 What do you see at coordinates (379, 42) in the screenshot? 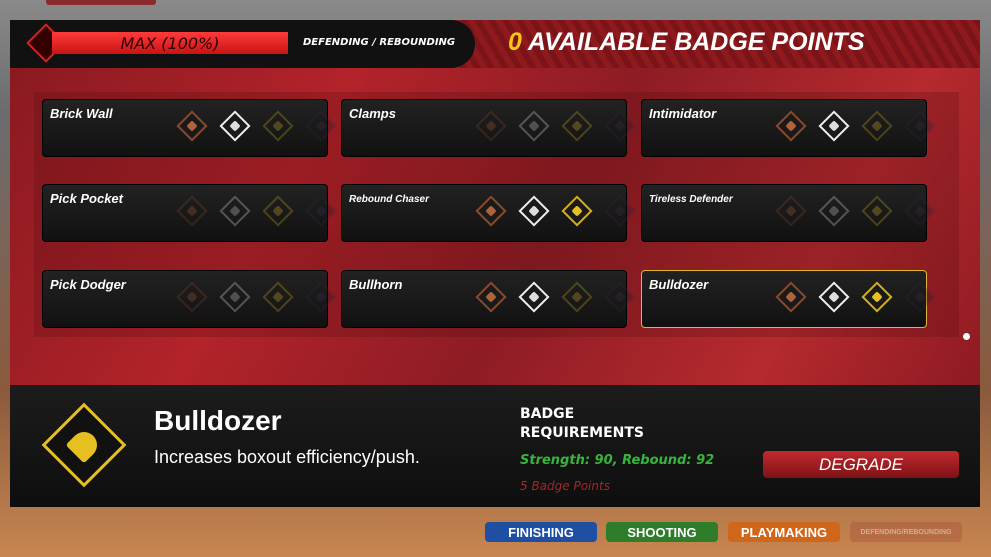
I see `category-label: DEFENDING / REBOUNDING` at bounding box center [379, 42].